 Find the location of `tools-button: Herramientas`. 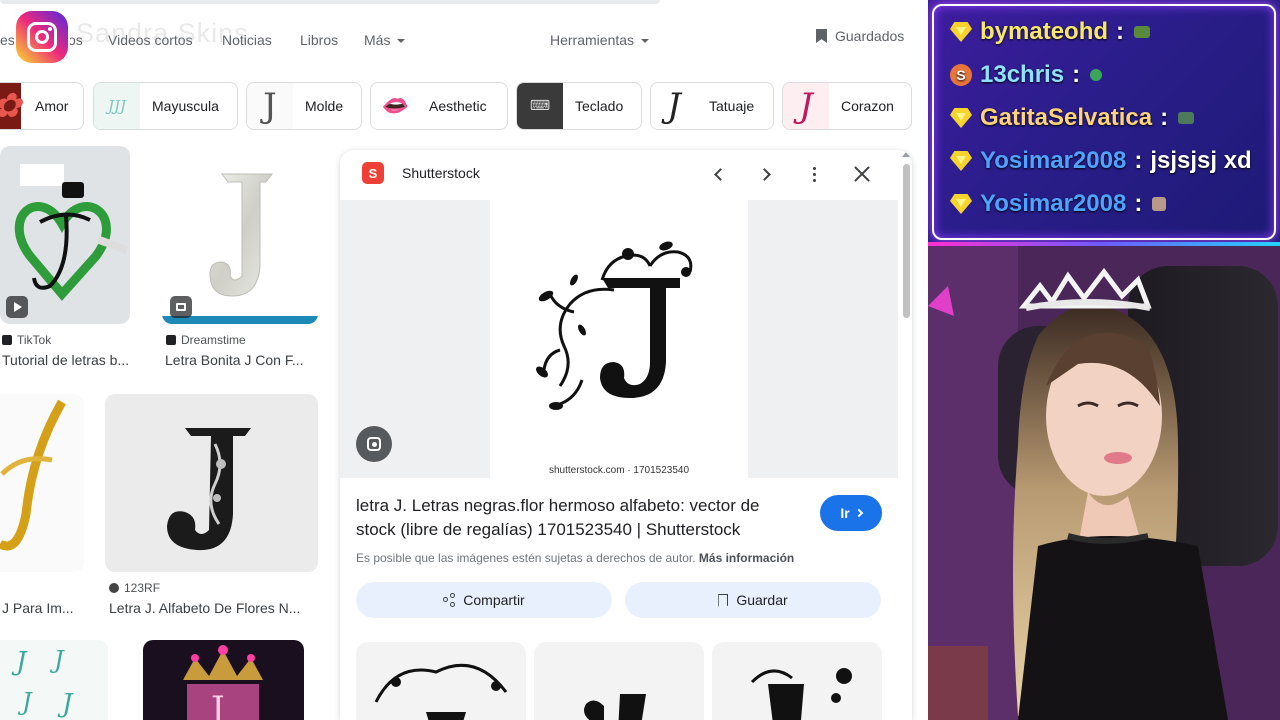

tools-button: Herramientas is located at coordinates (599, 40).